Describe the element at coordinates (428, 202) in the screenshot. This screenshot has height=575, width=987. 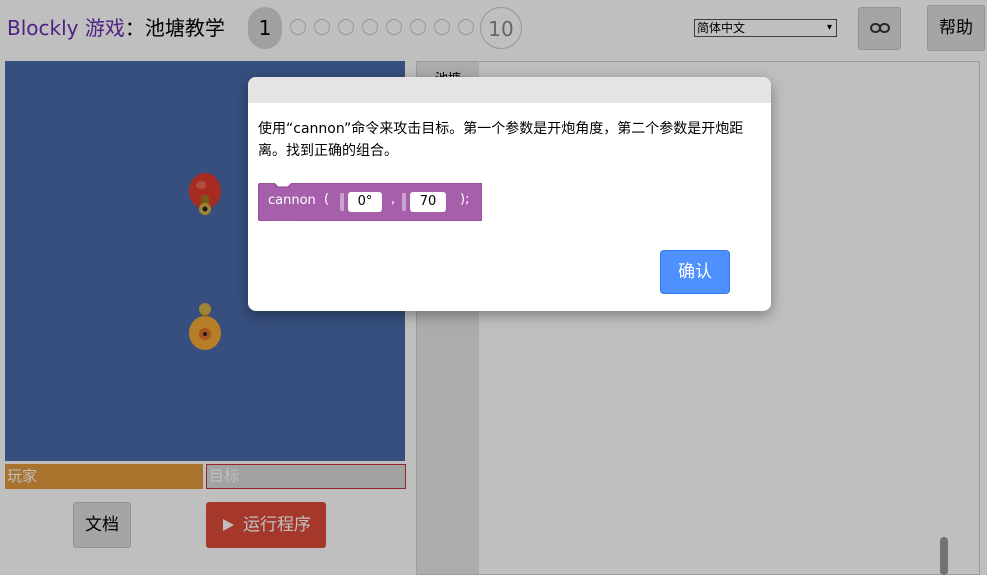
I see `distance-field: 70` at that location.